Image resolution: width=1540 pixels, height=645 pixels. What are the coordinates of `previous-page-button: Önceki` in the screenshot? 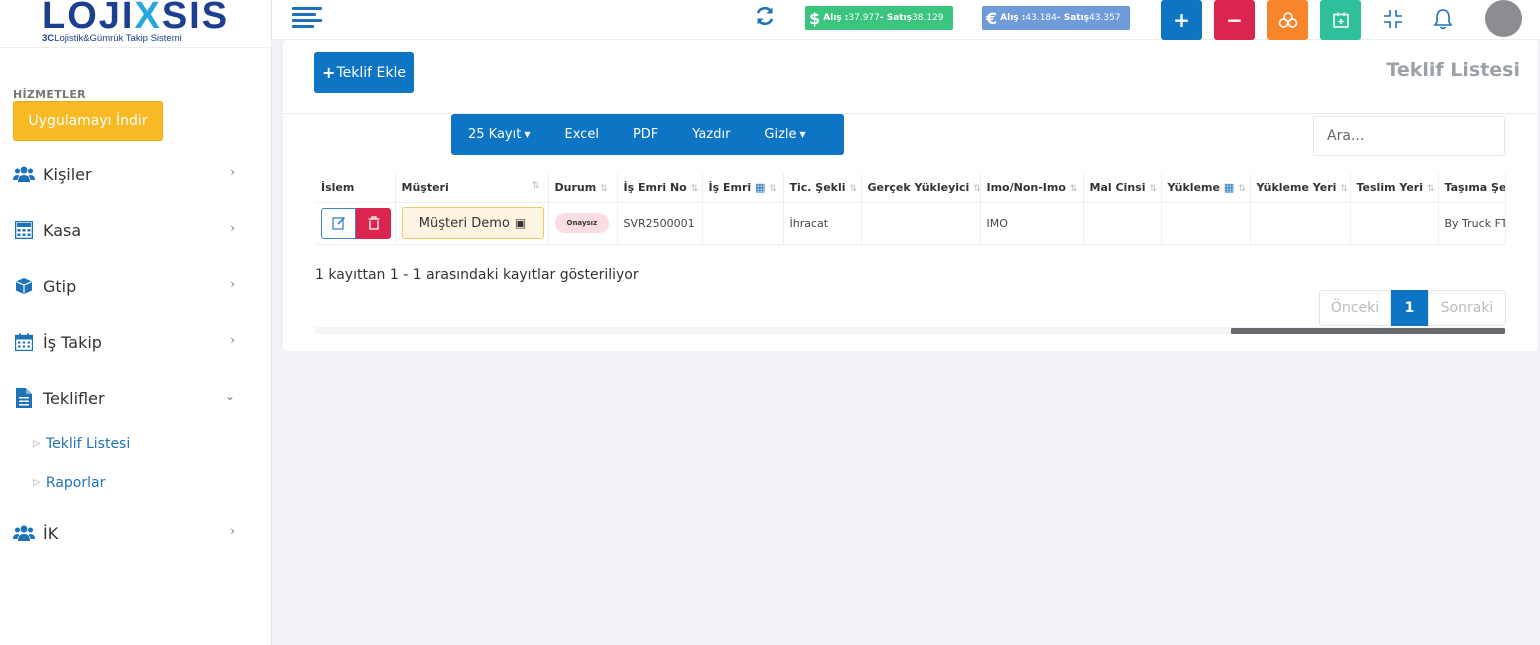 It's located at (1355, 308).